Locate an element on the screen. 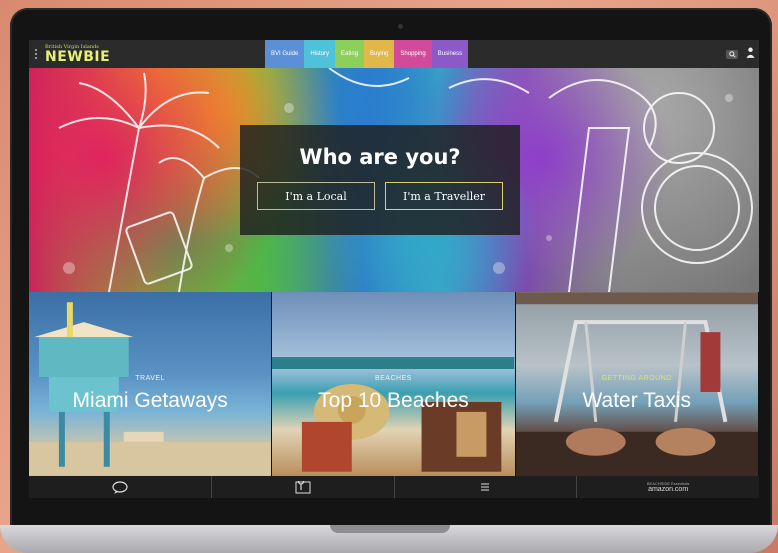  bottom-item-directory is located at coordinates (486, 487).